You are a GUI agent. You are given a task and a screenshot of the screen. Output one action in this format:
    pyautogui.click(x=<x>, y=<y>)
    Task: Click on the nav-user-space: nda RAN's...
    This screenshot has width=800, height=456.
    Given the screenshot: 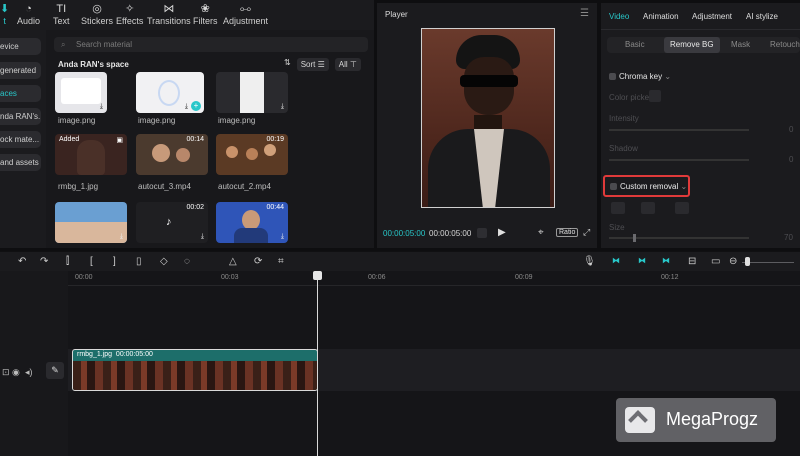 What is the action you would take?
    pyautogui.click(x=20, y=116)
    